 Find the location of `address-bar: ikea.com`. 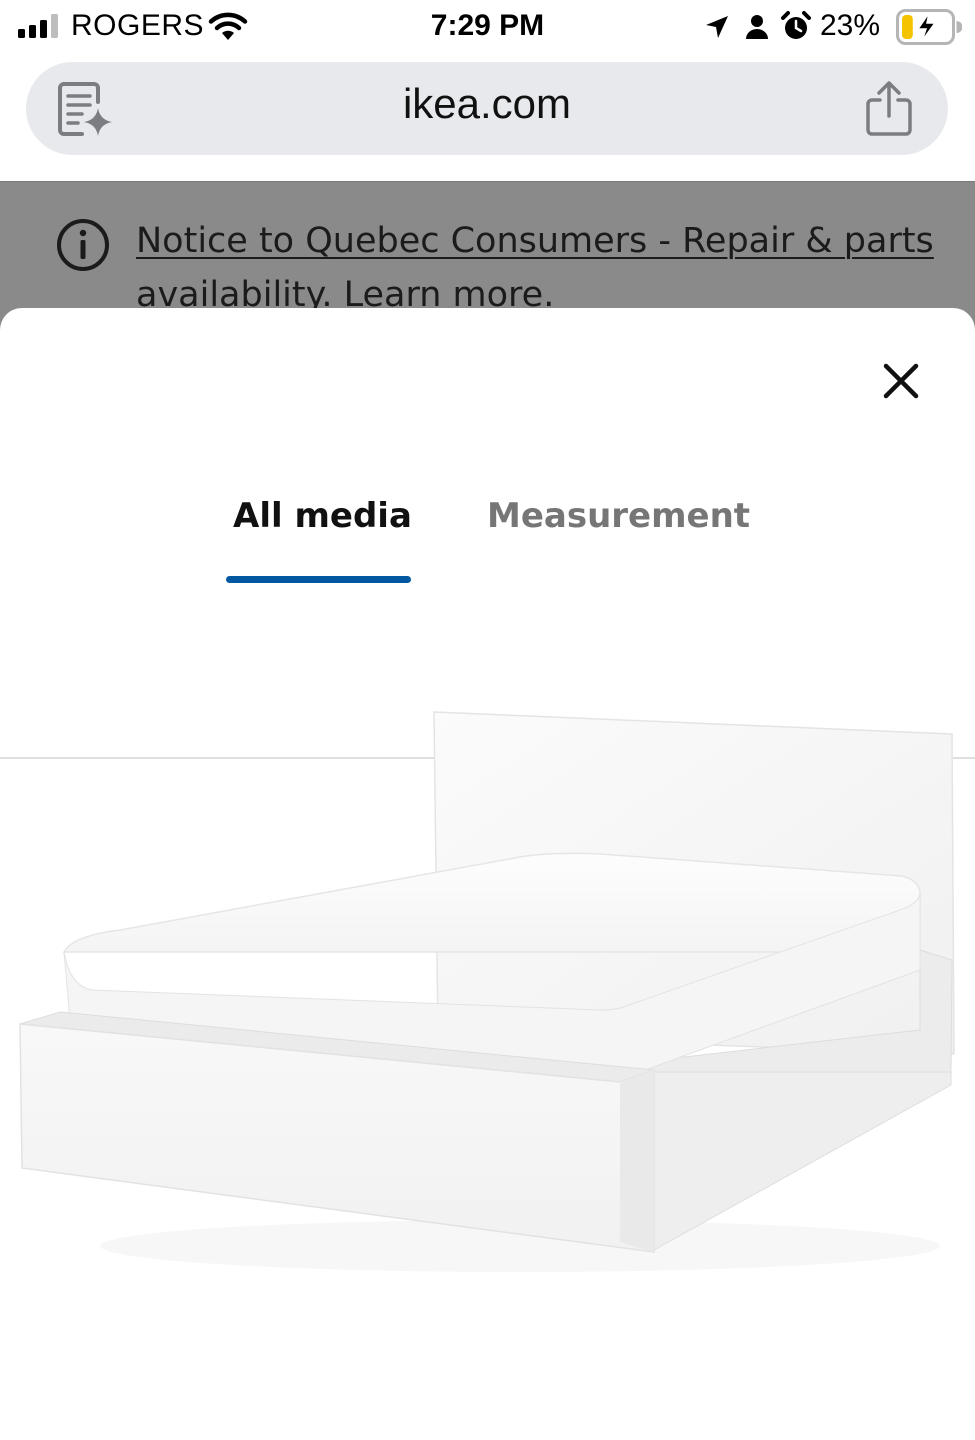

address-bar: ikea.com is located at coordinates (487, 108).